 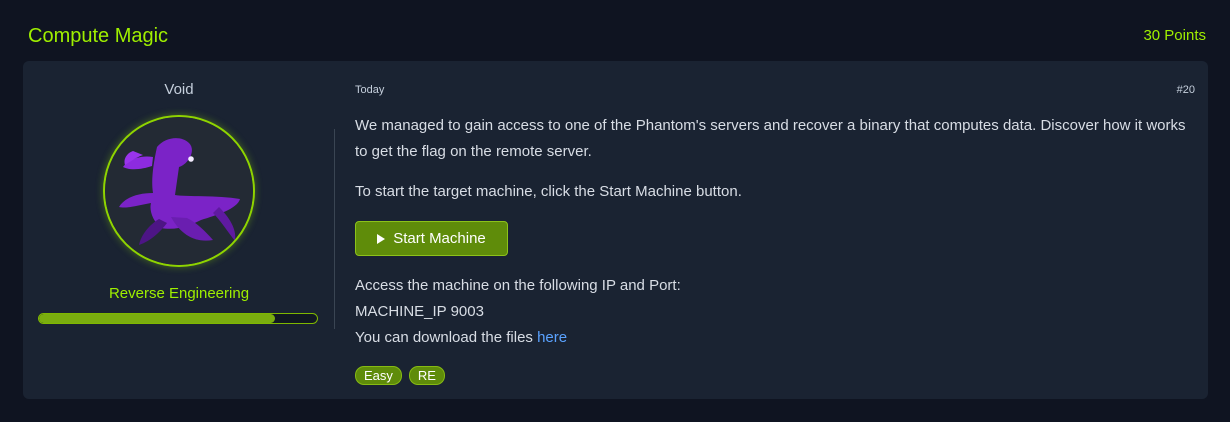 I want to click on download-line: You can download the files here, so click(x=518, y=338).